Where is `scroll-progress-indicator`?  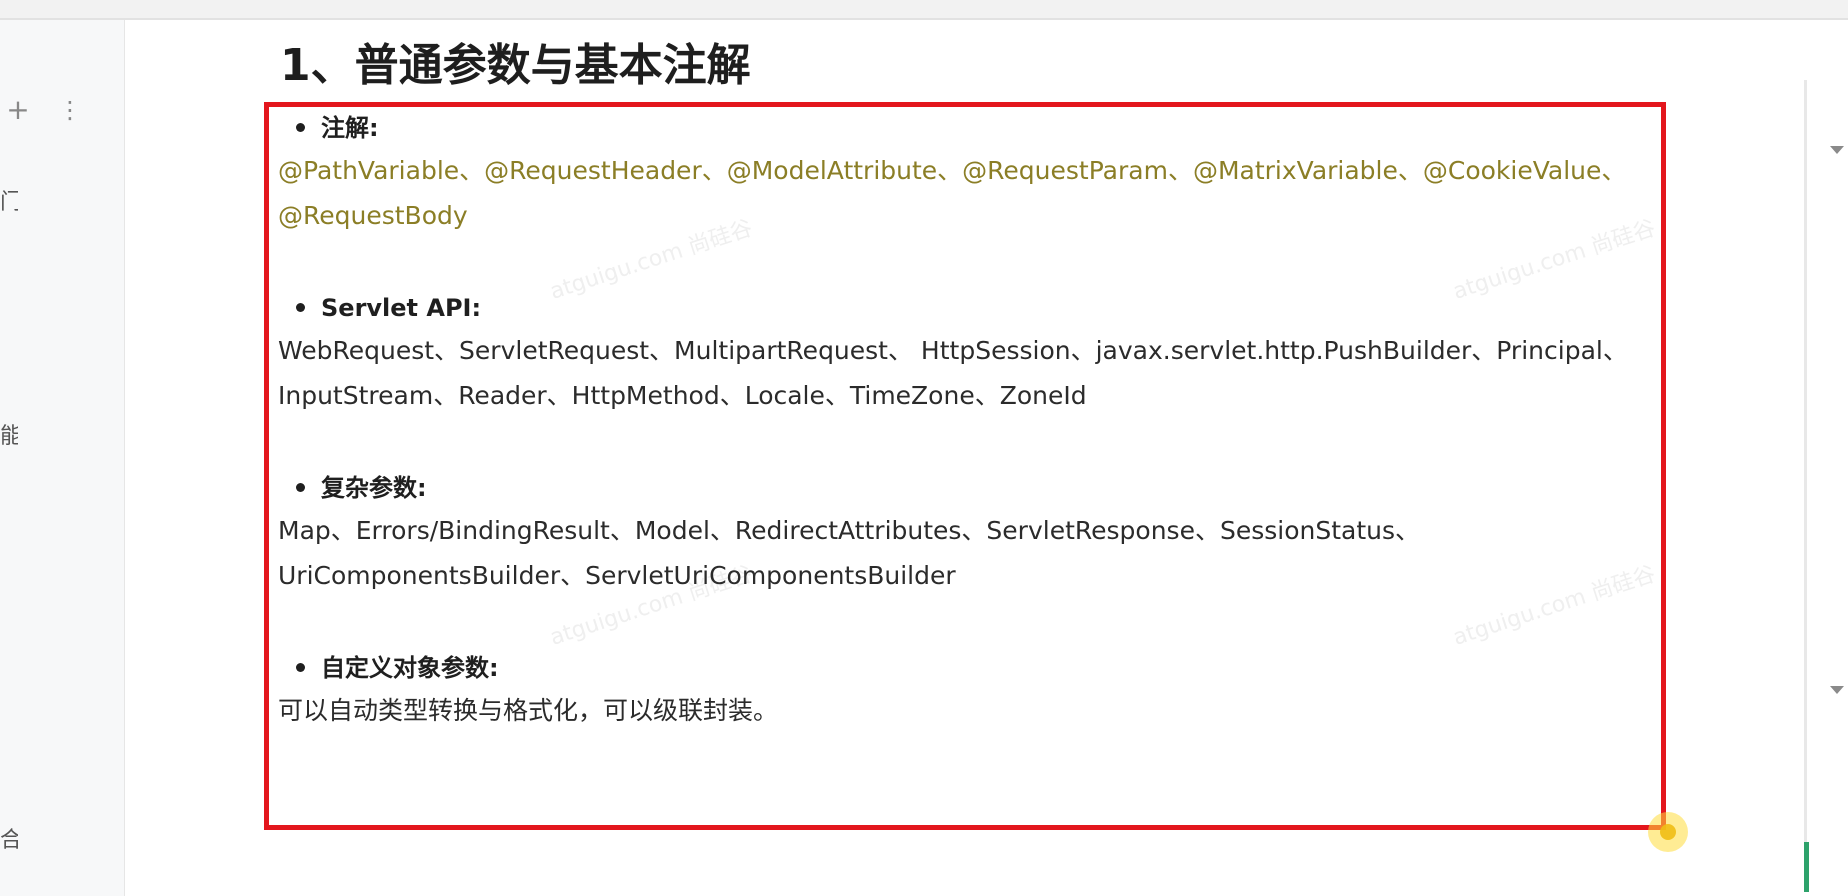
scroll-progress-indicator is located at coordinates (1806, 867).